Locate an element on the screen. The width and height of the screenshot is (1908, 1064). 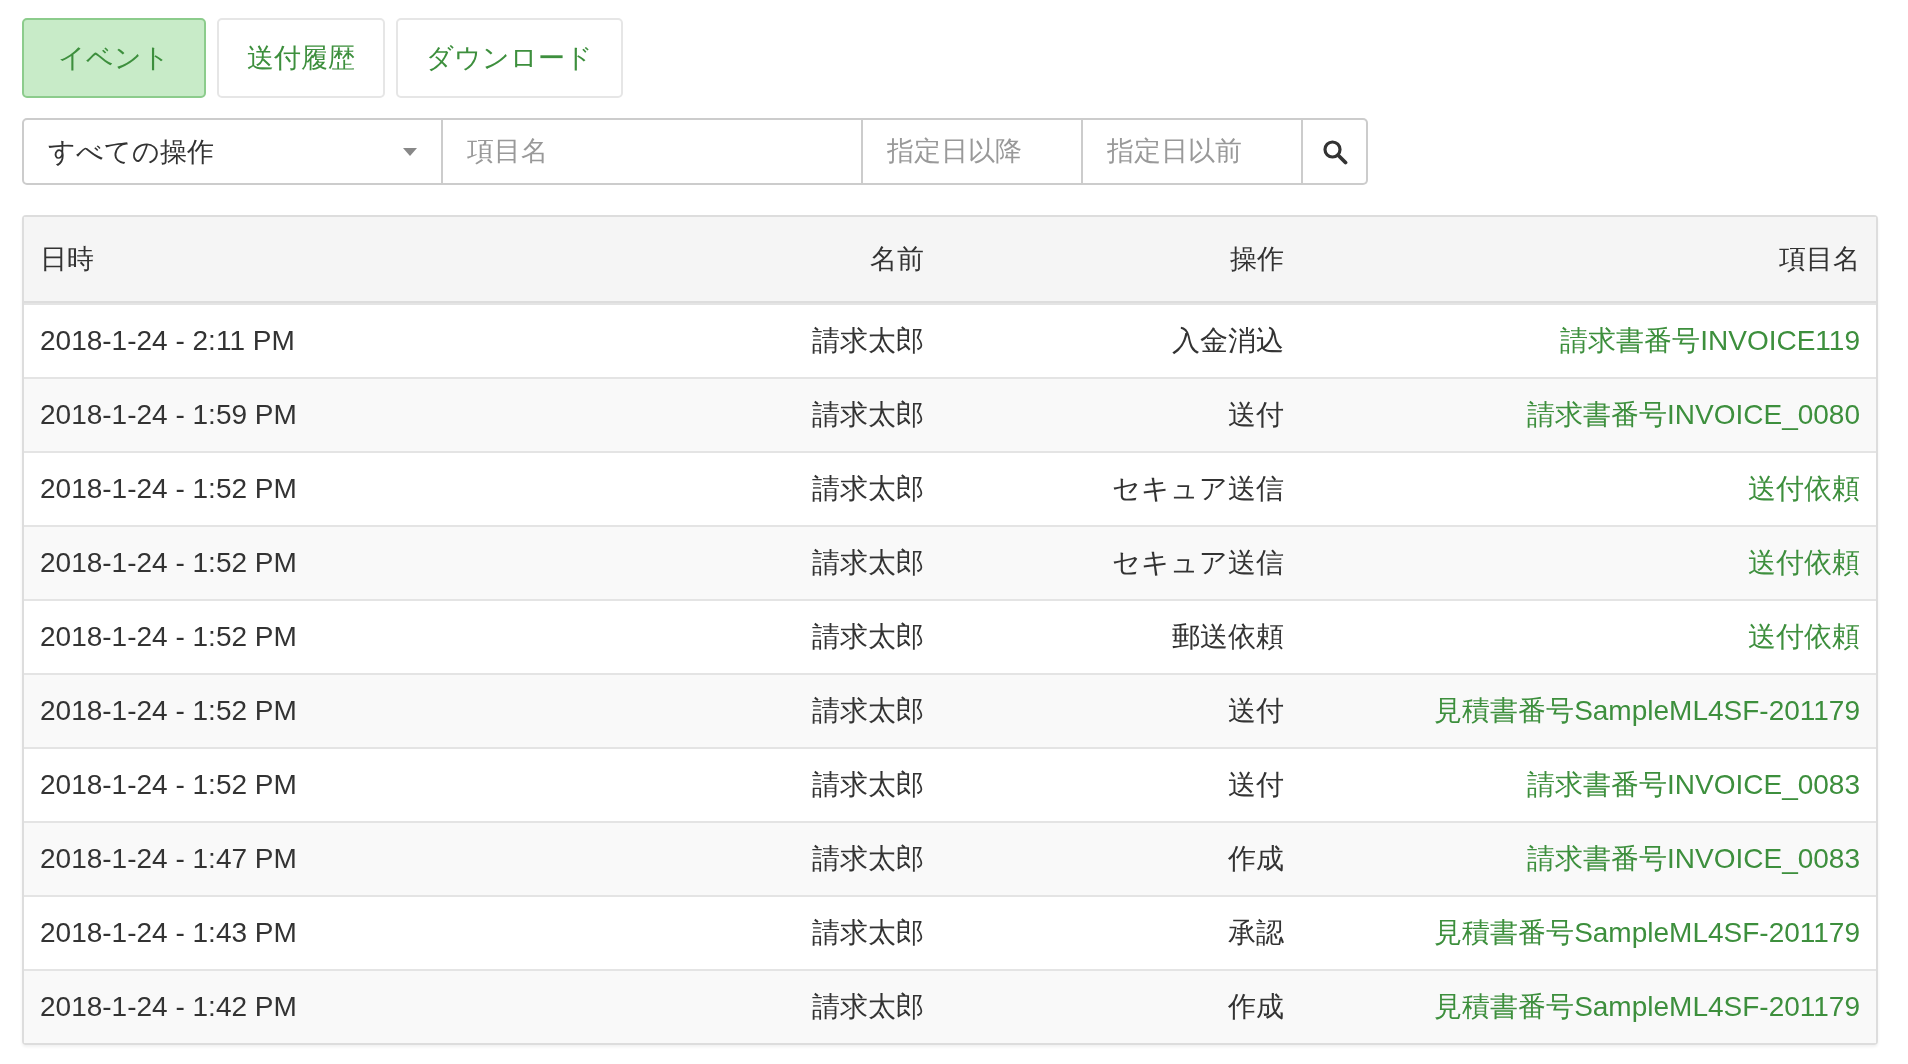
table-cell-text: 2018-1-24 - 1:59 PM is located at coordinates (168, 415).